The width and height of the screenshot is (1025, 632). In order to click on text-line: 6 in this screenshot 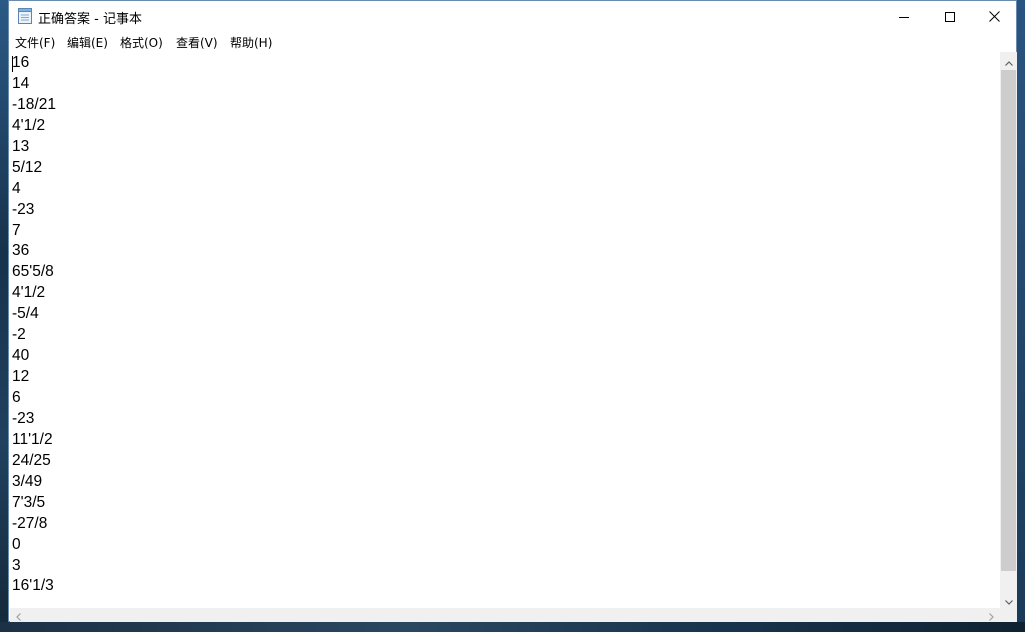, I will do `click(16, 397)`.